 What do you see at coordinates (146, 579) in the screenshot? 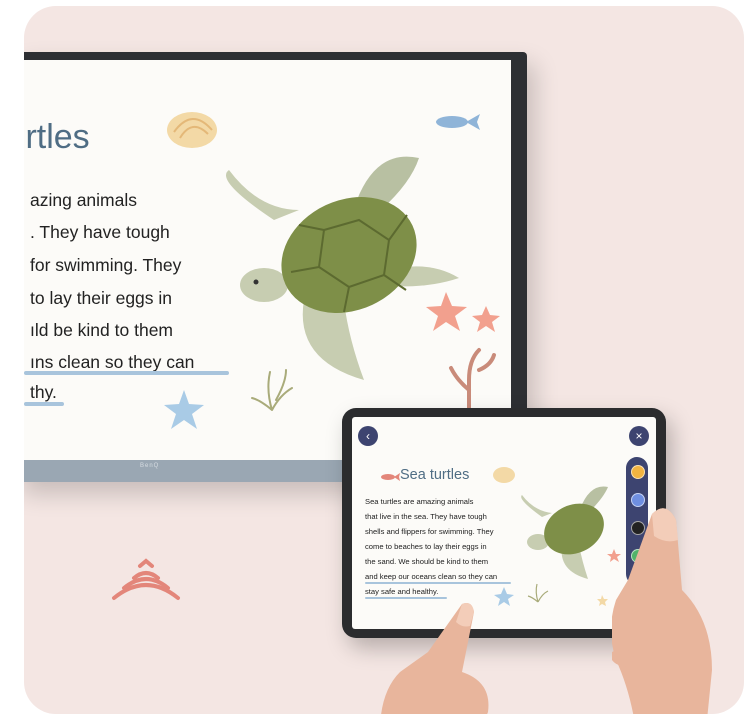
I see `wireless-icon` at bounding box center [146, 579].